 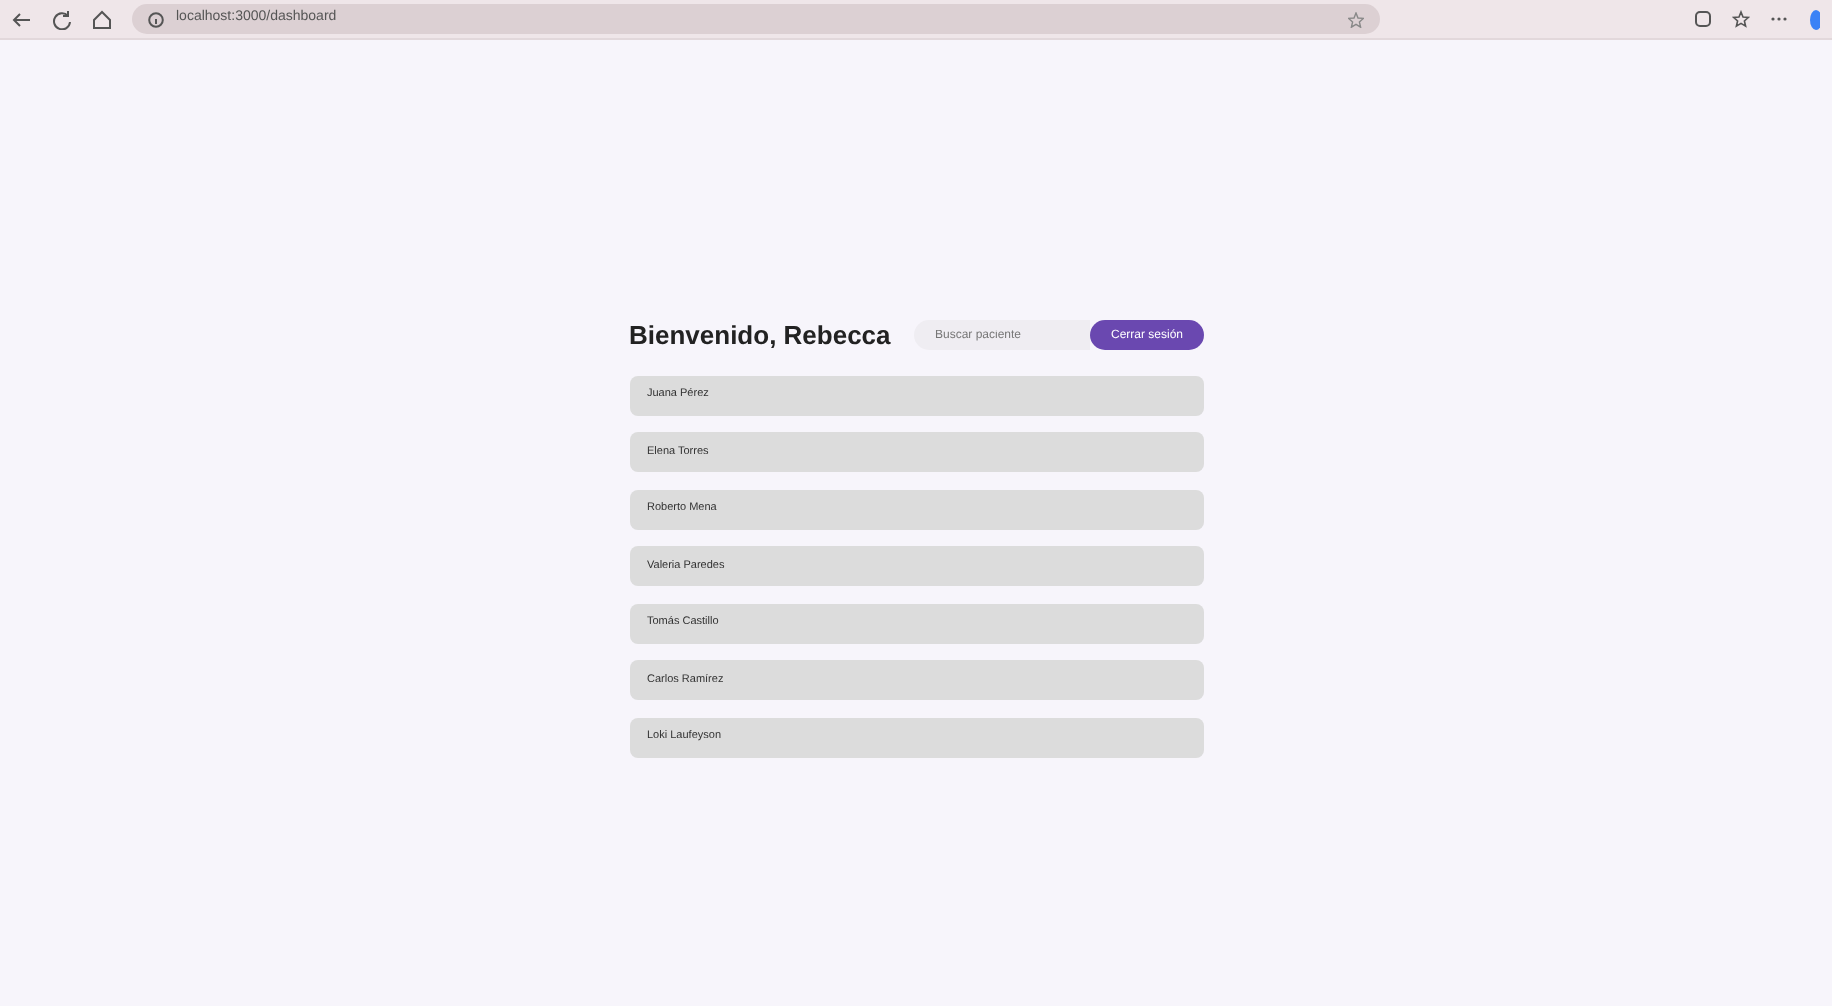 What do you see at coordinates (62, 19) in the screenshot?
I see `refresh-icon` at bounding box center [62, 19].